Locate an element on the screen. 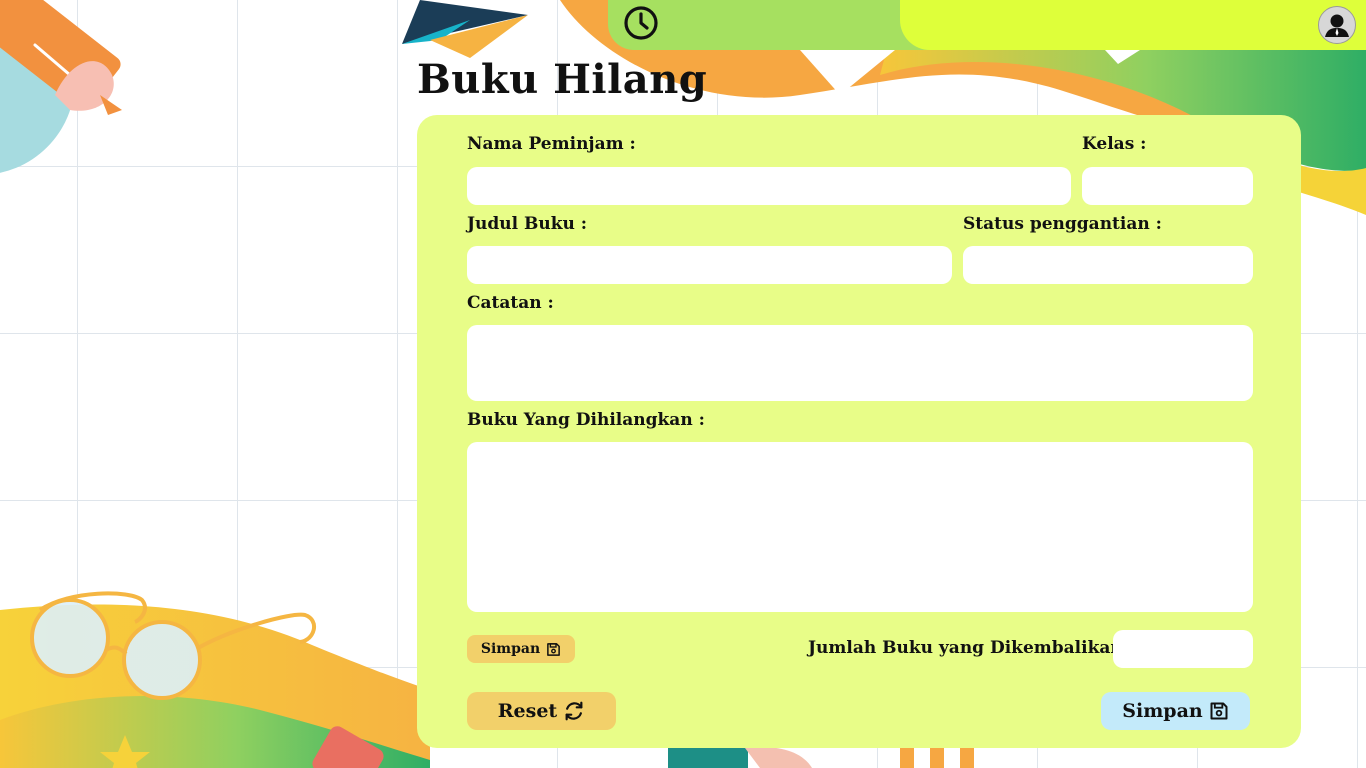 The width and height of the screenshot is (1366, 768). page-title: Buku Hilang is located at coordinates (562, 79).